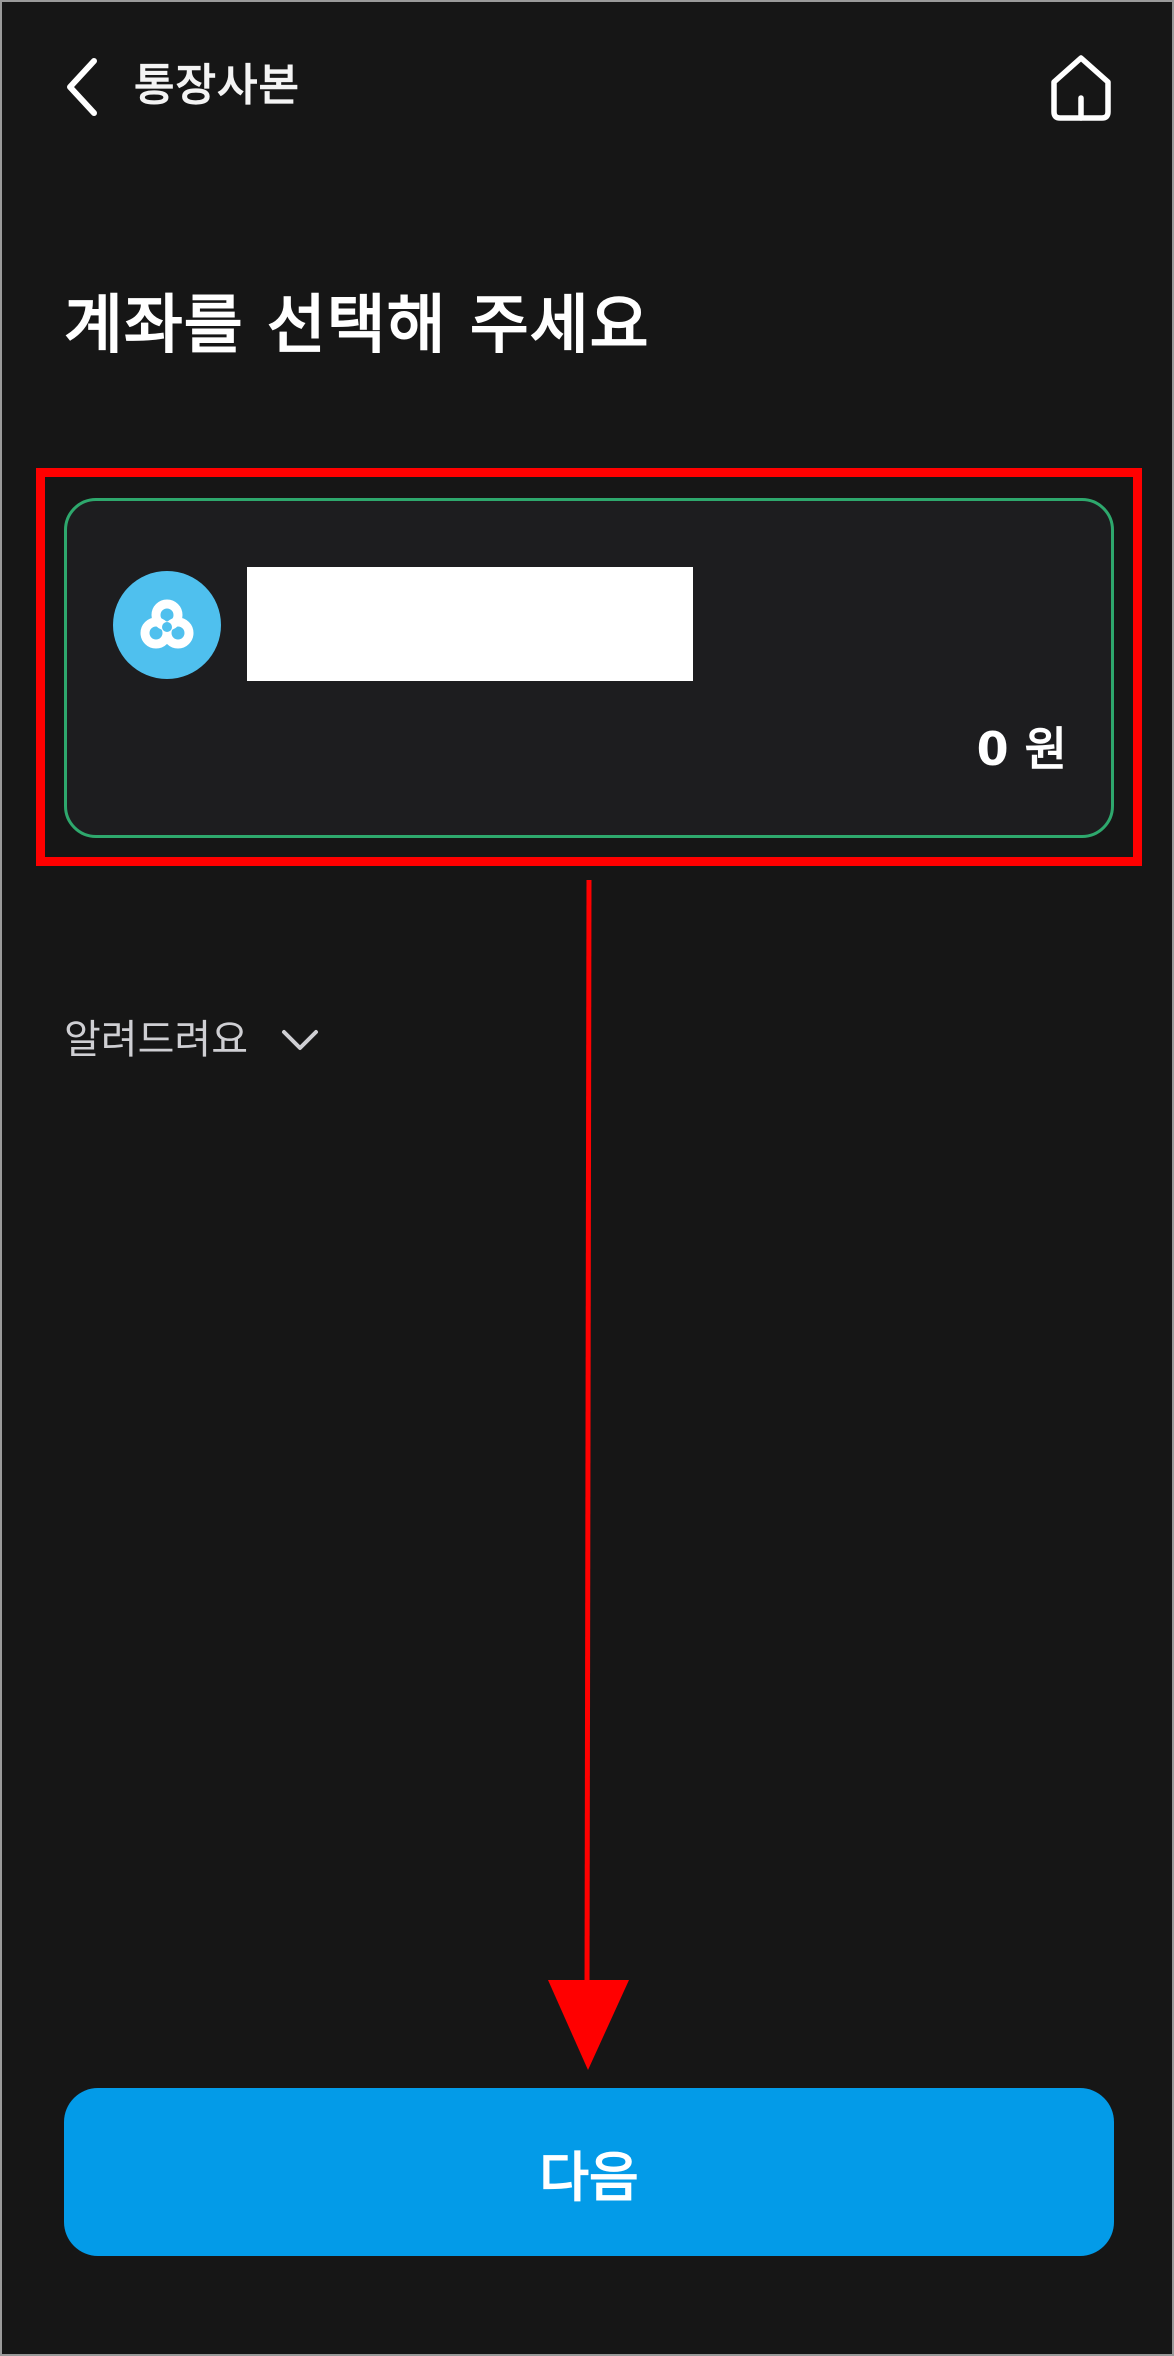  What do you see at coordinates (357, 326) in the screenshot?
I see `page-title: 계좌를 선택해 주세요` at bounding box center [357, 326].